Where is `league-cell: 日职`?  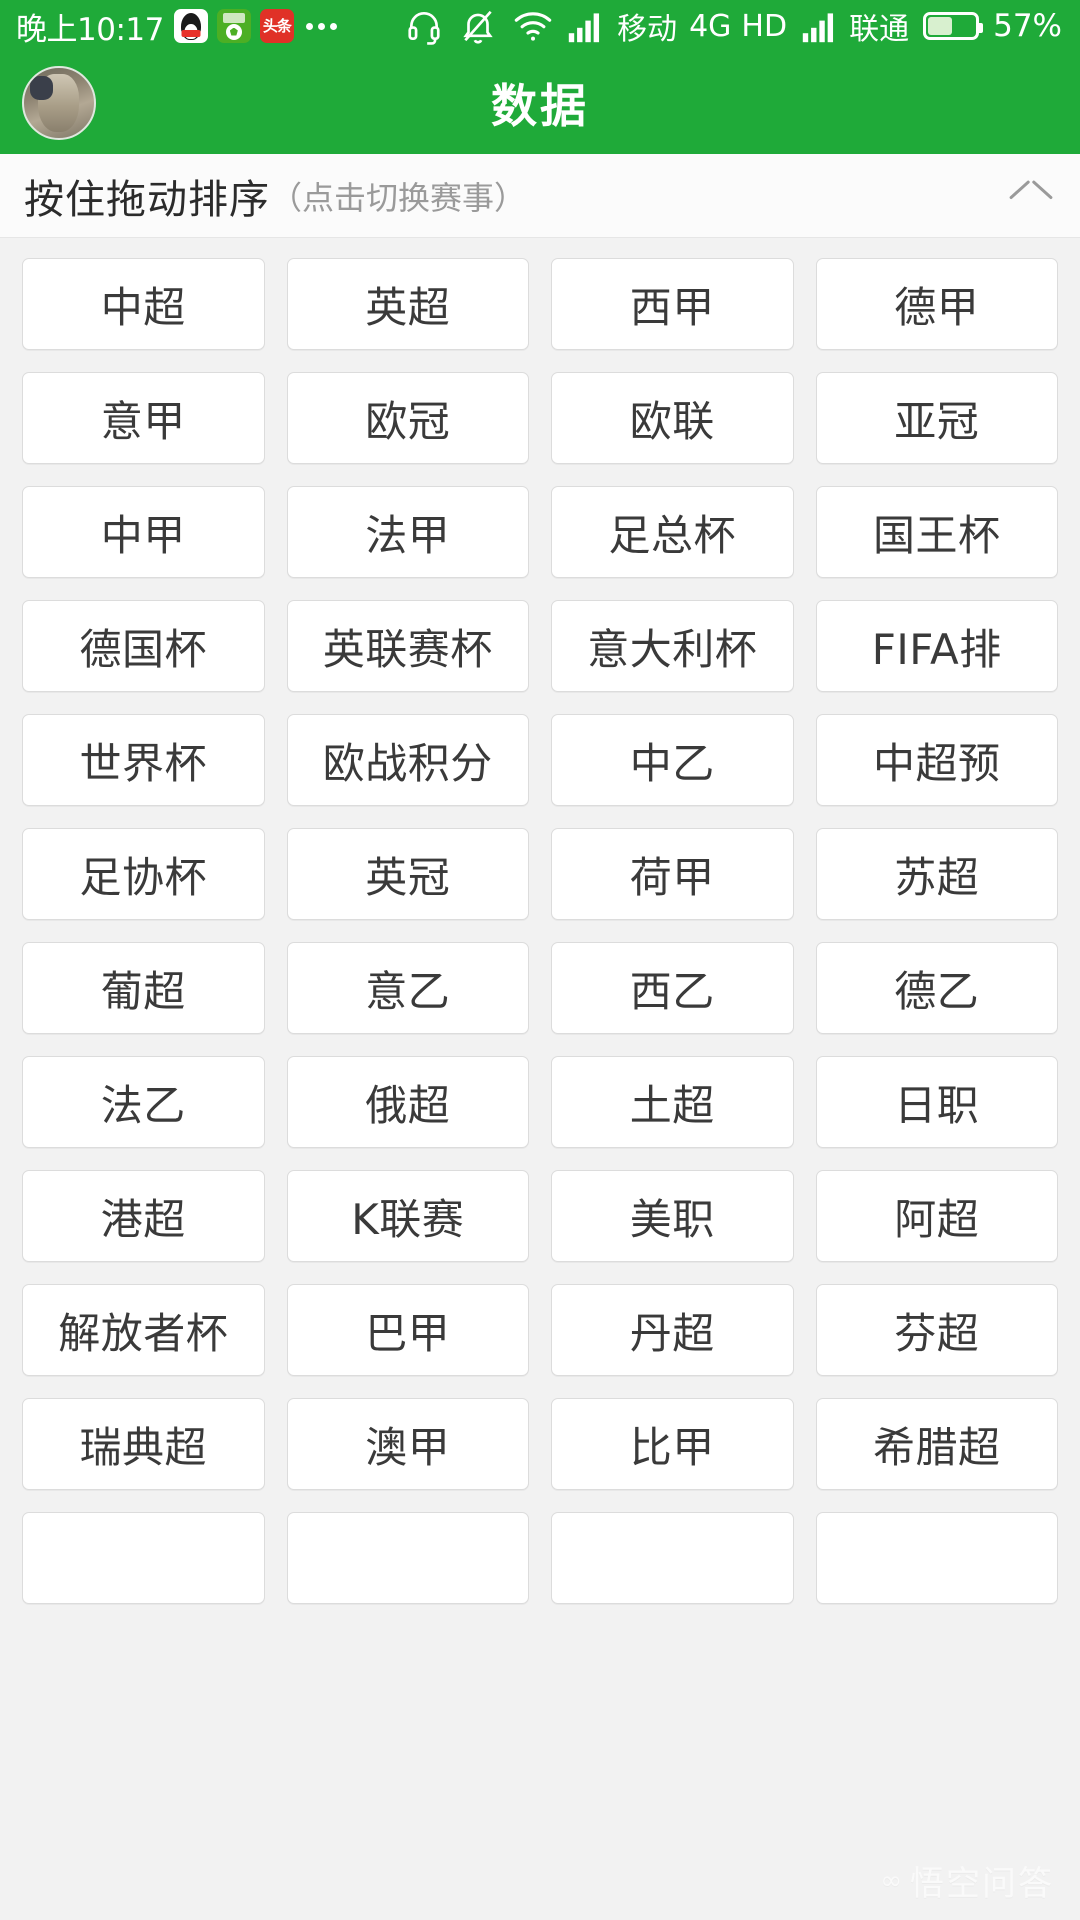 league-cell: 日职 is located at coordinates (936, 1102).